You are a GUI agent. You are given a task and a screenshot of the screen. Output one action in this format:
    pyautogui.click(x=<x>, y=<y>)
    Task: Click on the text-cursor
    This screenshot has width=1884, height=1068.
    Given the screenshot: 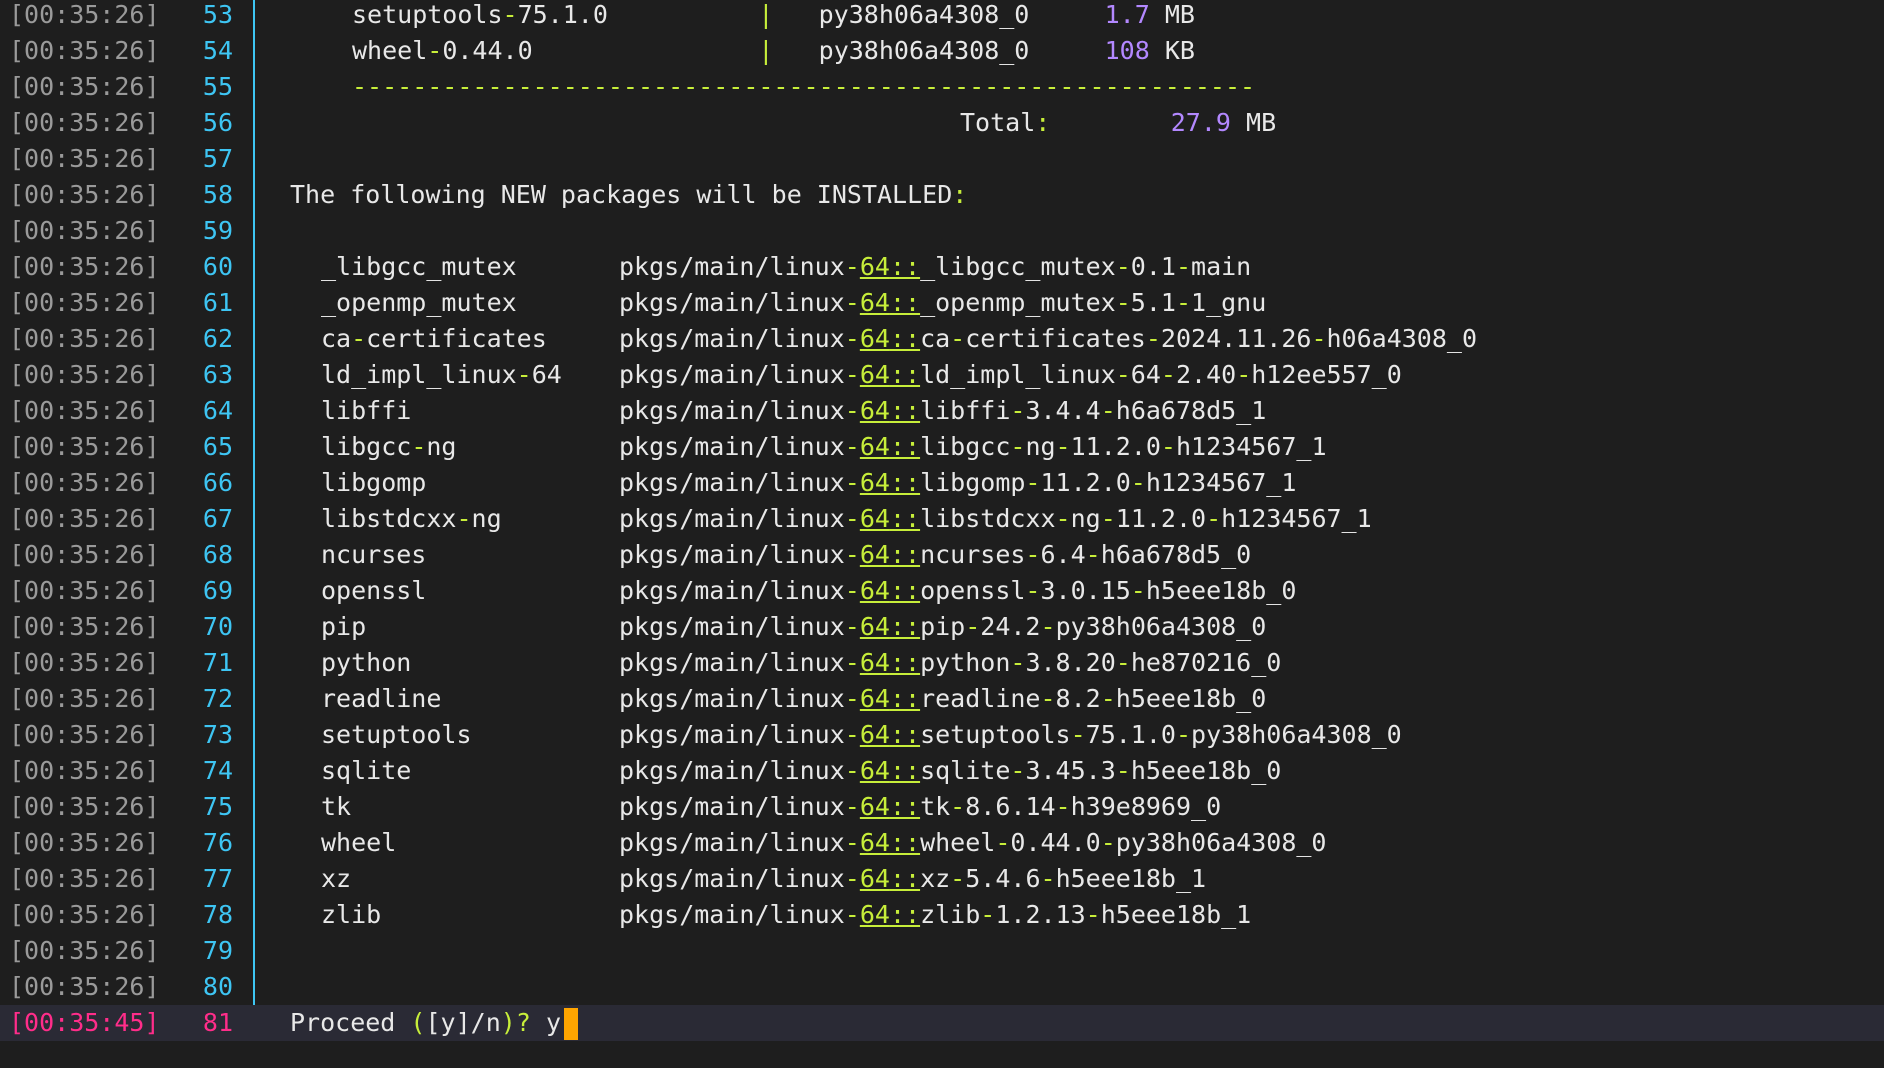 What is the action you would take?
    pyautogui.click(x=571, y=1024)
    